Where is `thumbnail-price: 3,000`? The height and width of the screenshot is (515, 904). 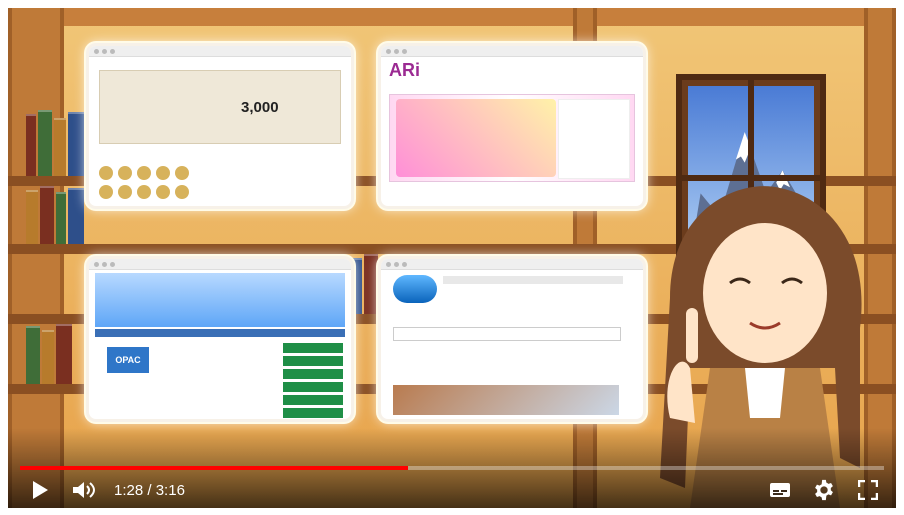 thumbnail-price: 3,000 is located at coordinates (260, 107).